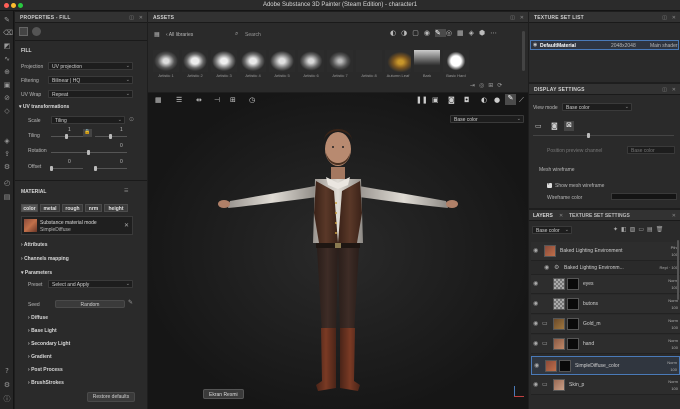 This screenshot has height=409, width=680. What do you see at coordinates (111, 397) in the screenshot?
I see `restore-defaults-button: Restore defaults` at bounding box center [111, 397].